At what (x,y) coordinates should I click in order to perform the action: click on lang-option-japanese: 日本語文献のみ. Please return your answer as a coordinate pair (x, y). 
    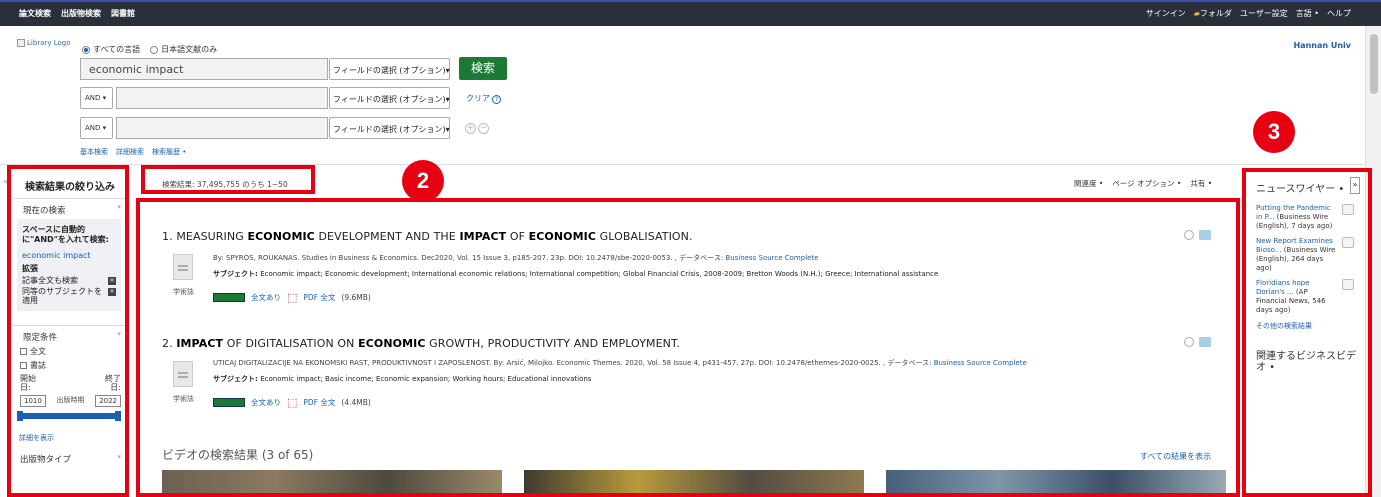
    Looking at the image, I should click on (183, 49).